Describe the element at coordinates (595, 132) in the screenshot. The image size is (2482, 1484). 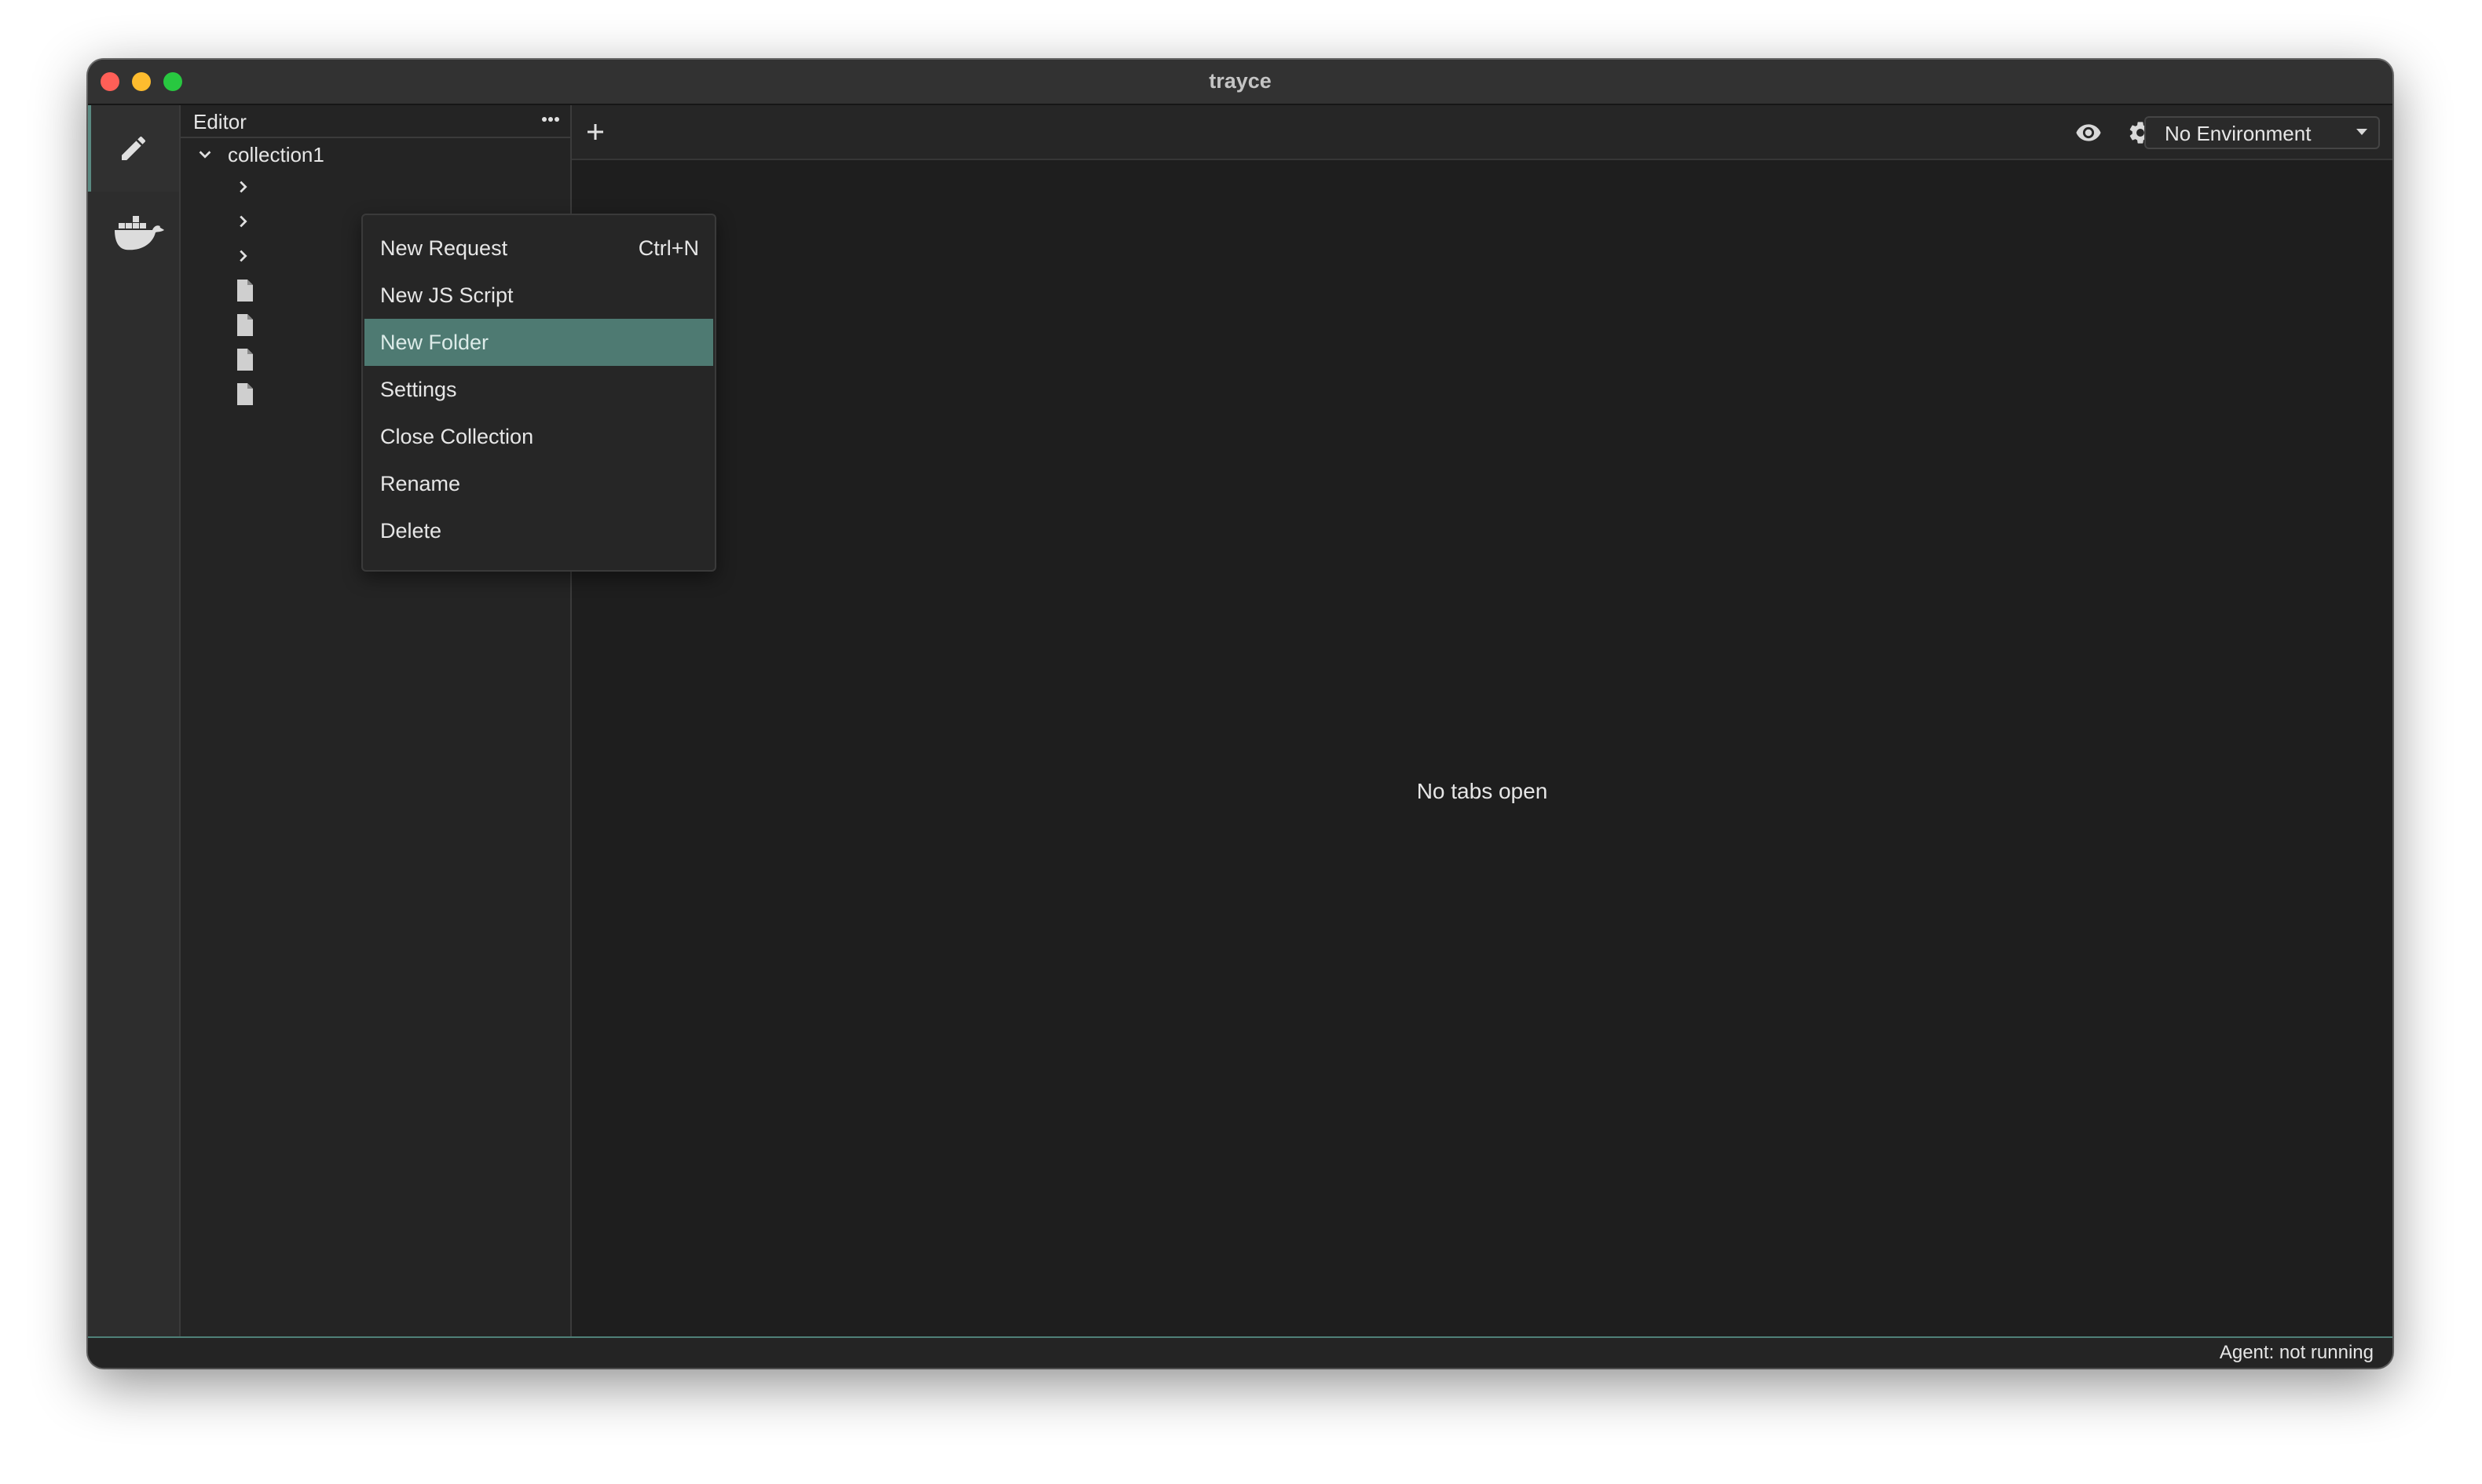
I see `plus-icon` at that location.